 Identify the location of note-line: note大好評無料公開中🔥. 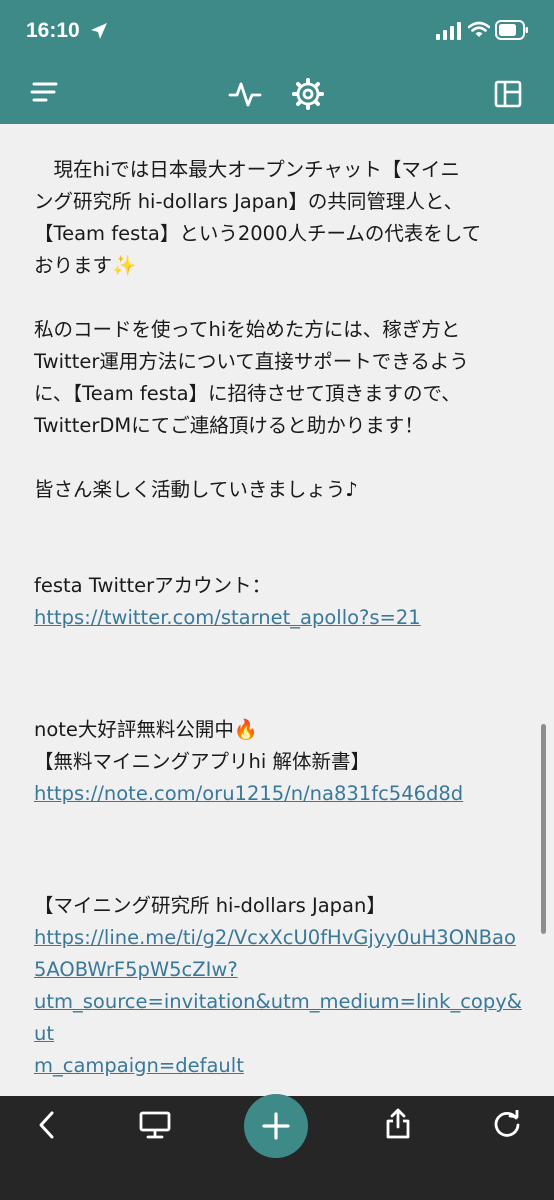
(146, 729).